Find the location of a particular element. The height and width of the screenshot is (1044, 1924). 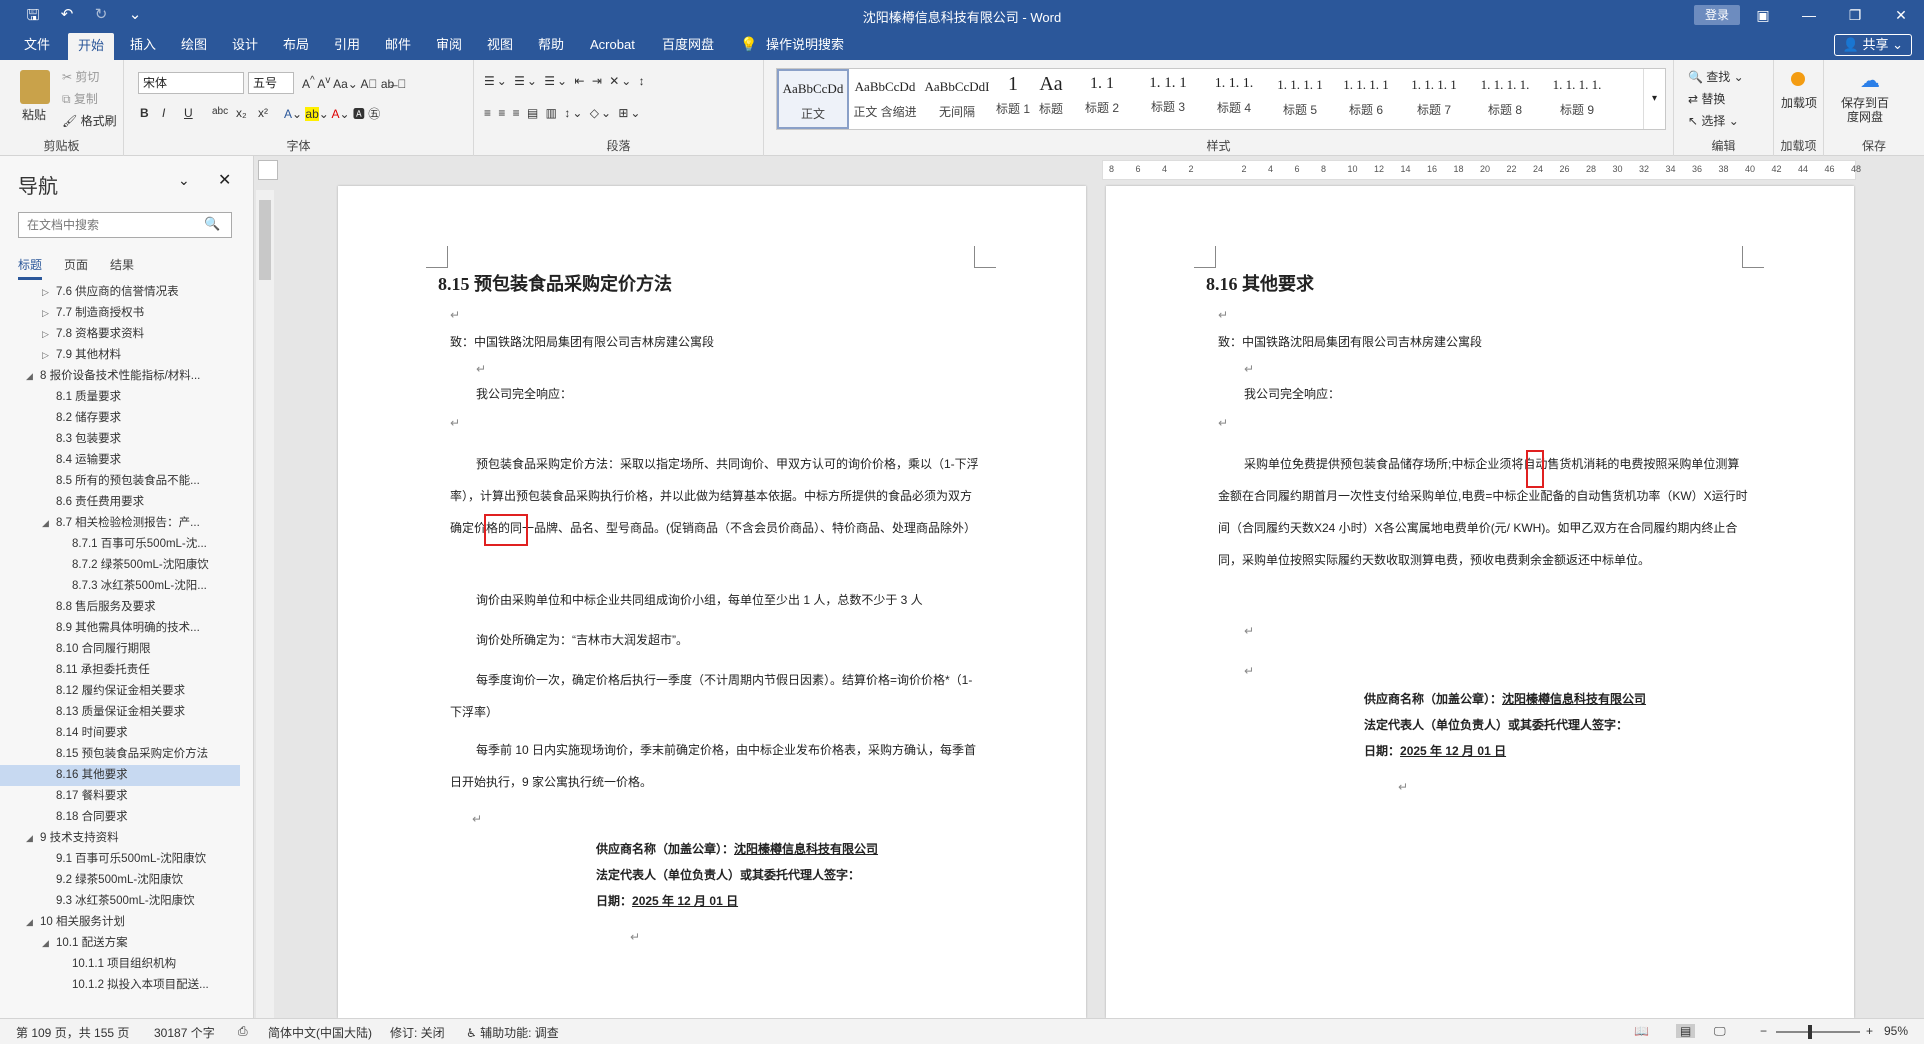

grow-font-icon: A^ Av Aa⌄ A⃠ ab̶ 🄰 is located at coordinates (354, 83).